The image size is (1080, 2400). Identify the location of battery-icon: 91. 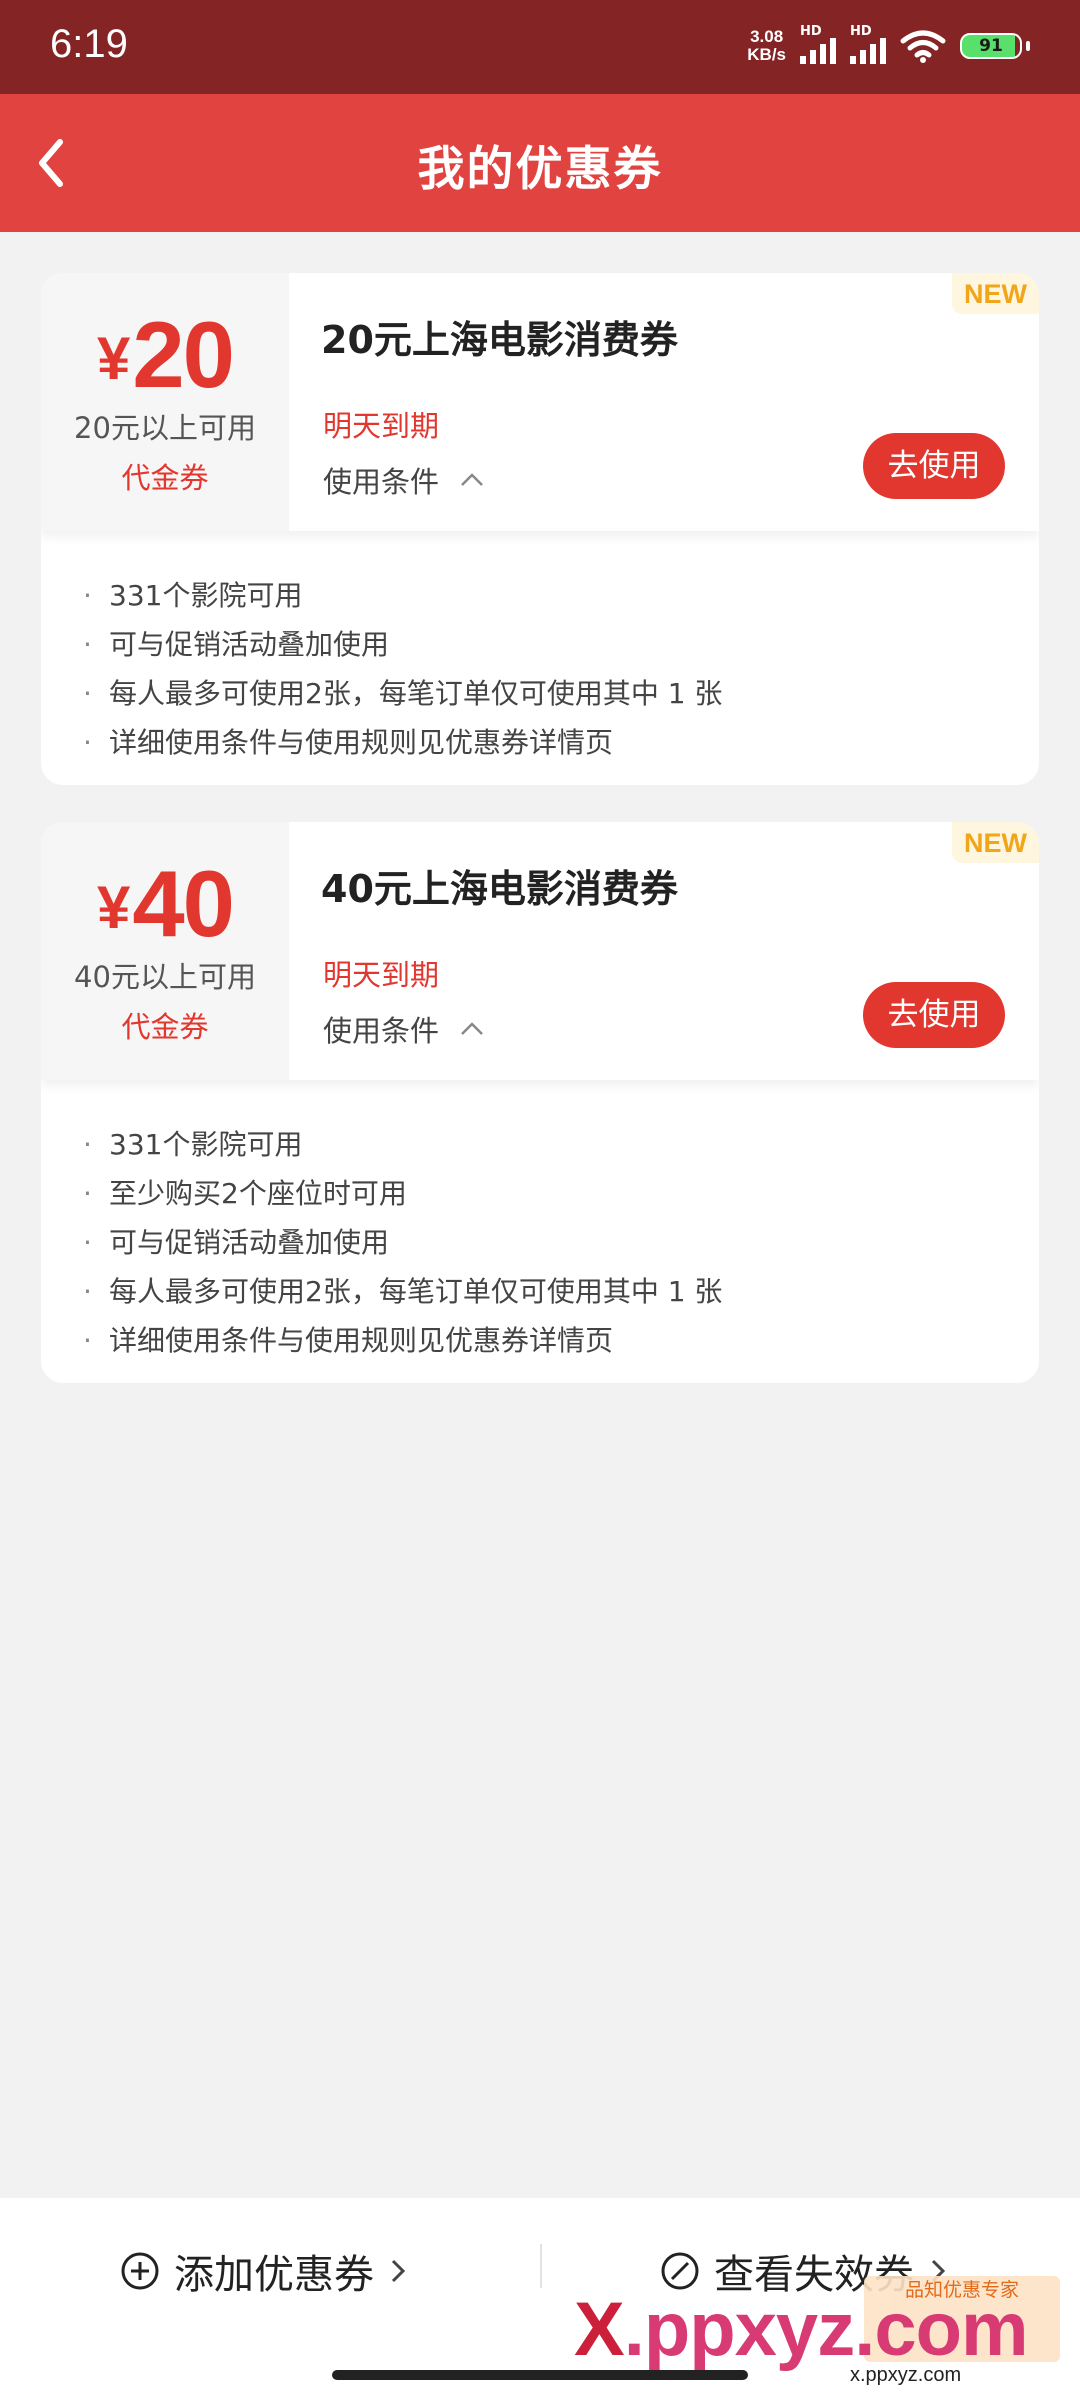
(991, 46).